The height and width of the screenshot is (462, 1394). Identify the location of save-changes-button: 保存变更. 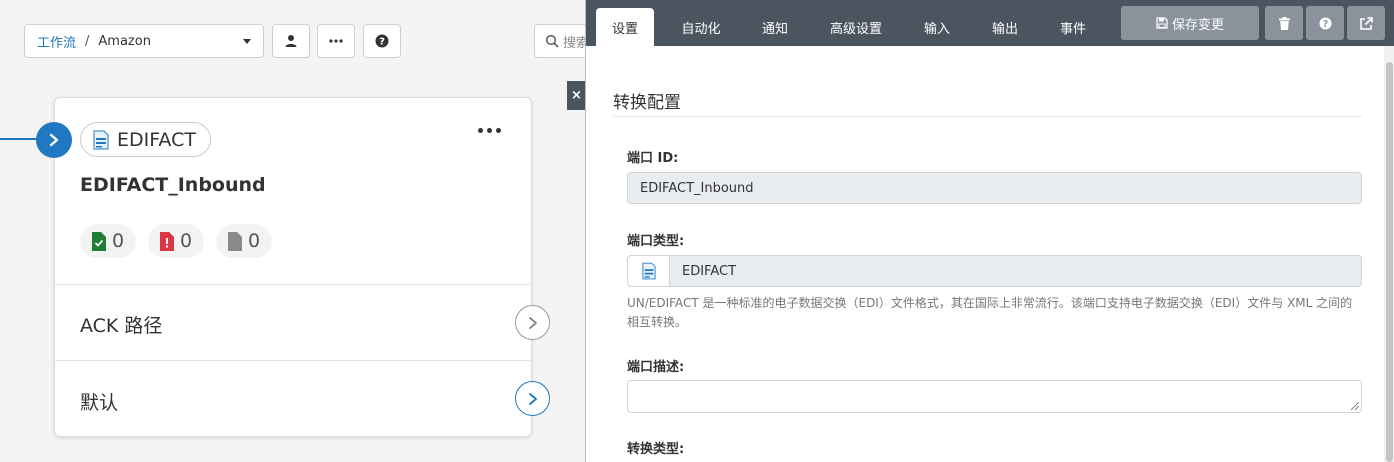
(1190, 23).